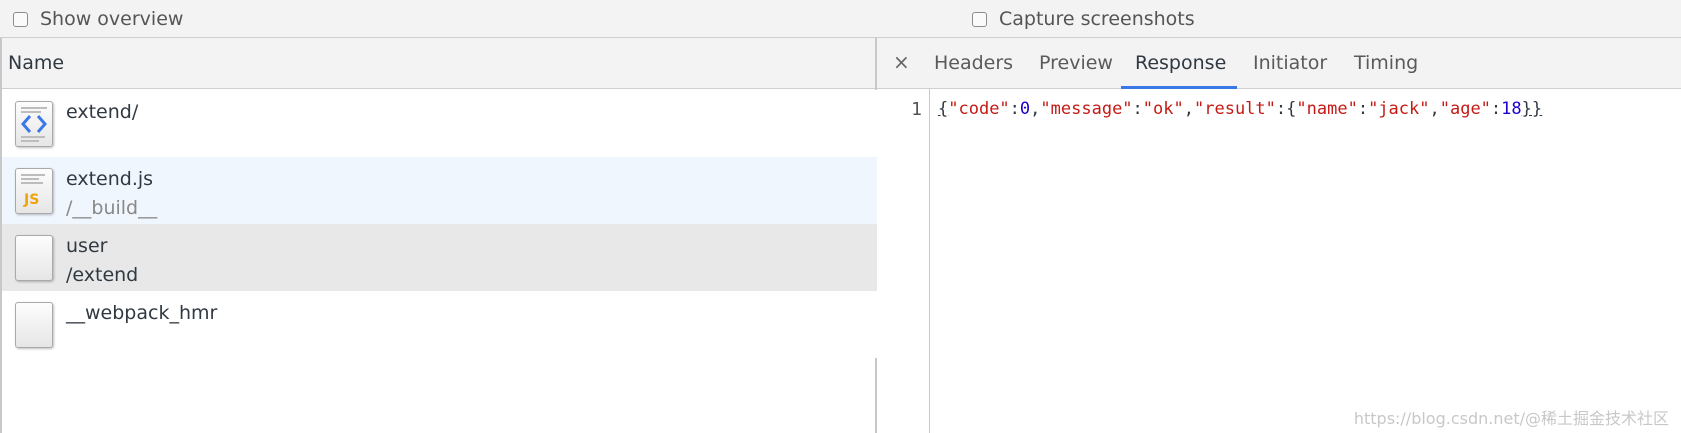 The width and height of the screenshot is (1681, 433). I want to click on code-number: 18, so click(1511, 109).